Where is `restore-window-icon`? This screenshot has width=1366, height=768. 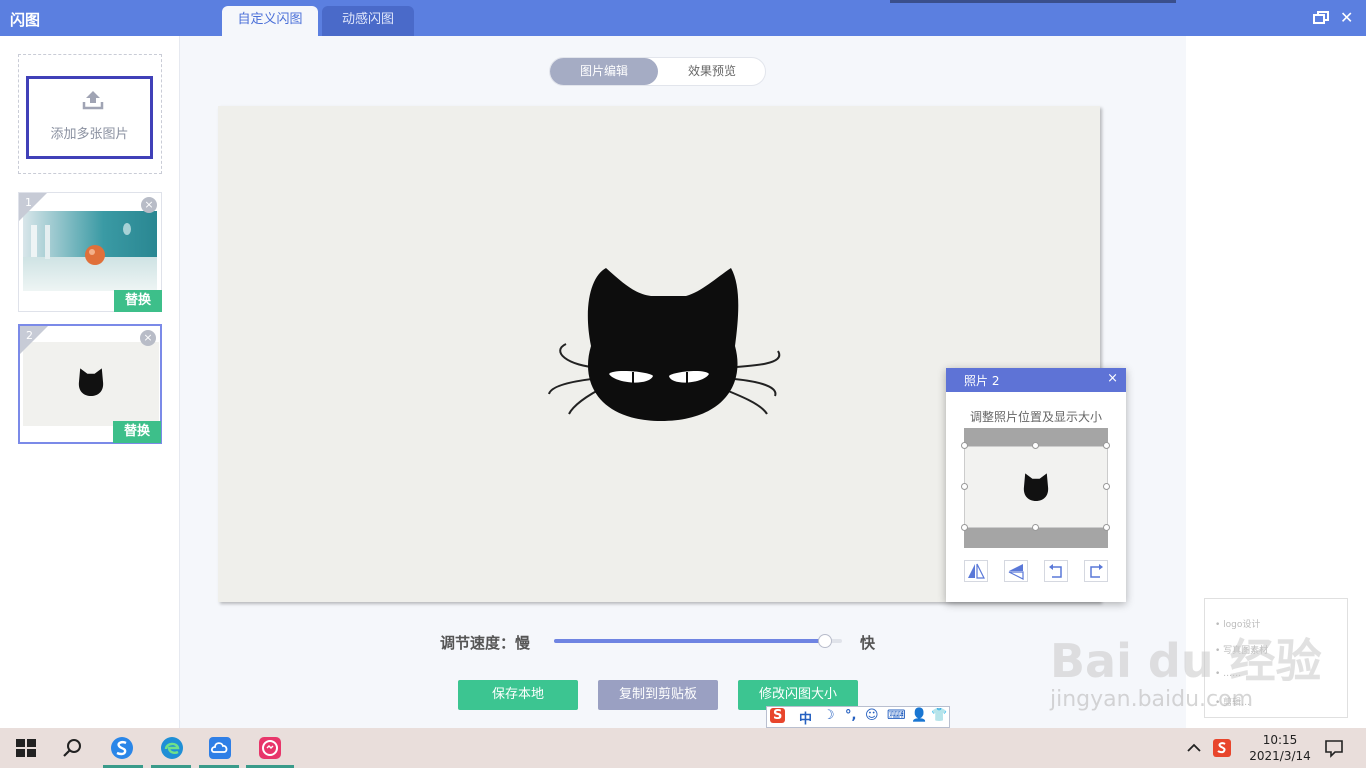 restore-window-icon is located at coordinates (1321, 17).